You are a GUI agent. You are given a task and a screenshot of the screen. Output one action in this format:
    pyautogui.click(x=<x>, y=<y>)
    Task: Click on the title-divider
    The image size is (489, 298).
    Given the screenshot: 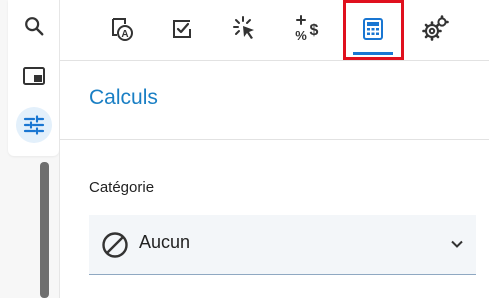 What is the action you would take?
    pyautogui.click(x=274, y=139)
    